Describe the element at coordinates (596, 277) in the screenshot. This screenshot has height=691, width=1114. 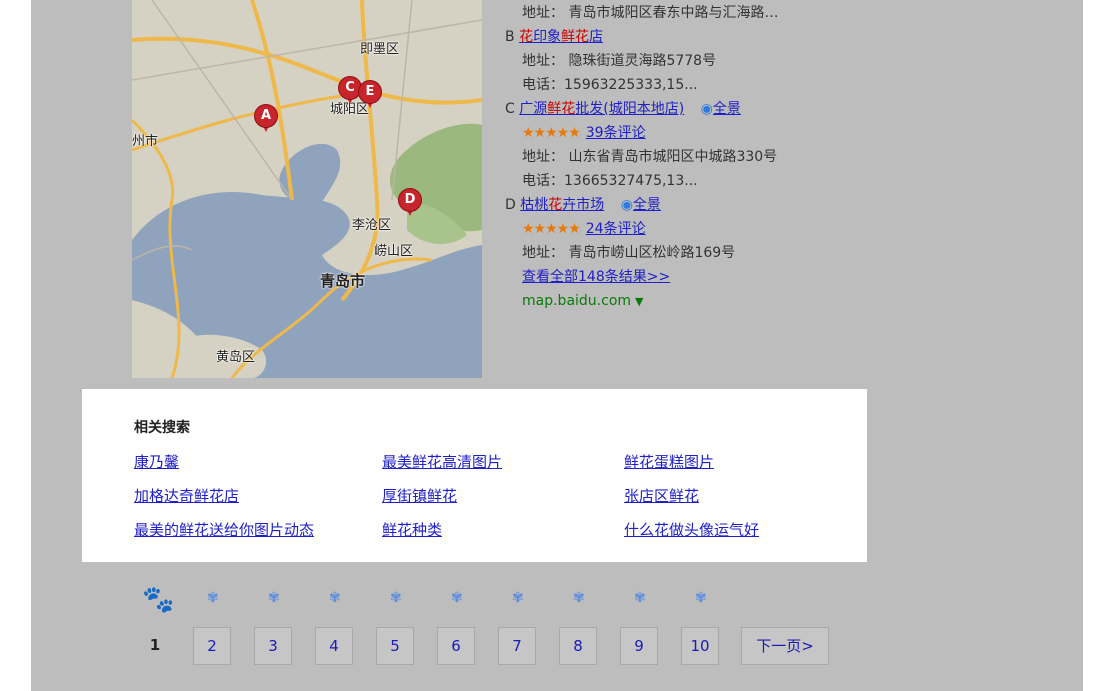
I see `view-all-results-link: 查看全部148条结果>>` at that location.